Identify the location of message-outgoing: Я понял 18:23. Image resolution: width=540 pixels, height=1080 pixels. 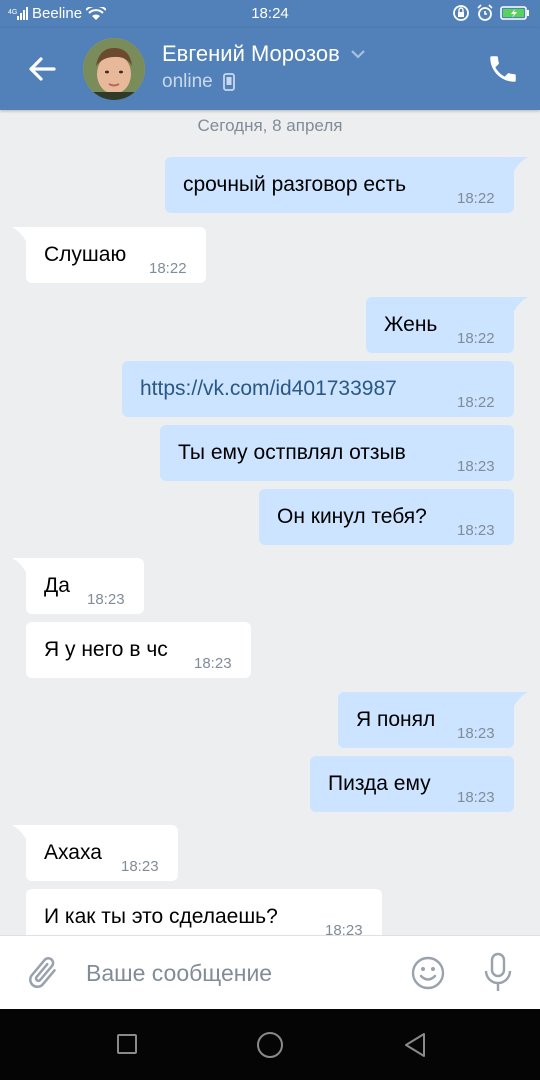
(426, 720).